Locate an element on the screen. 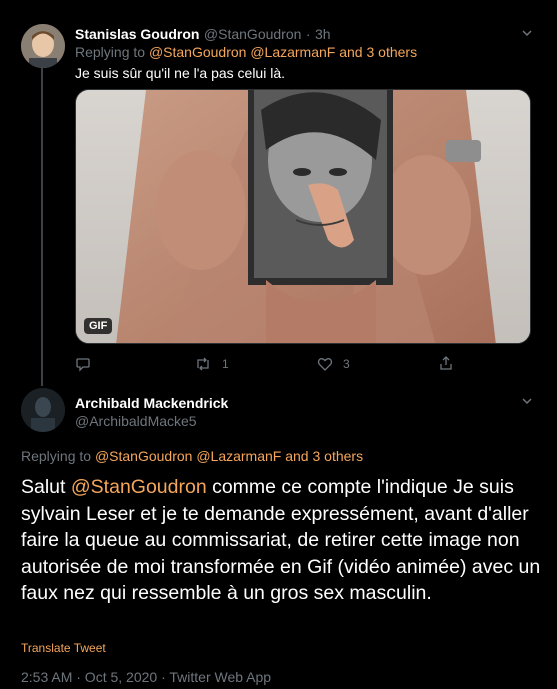 This screenshot has height=689, width=557. retweet-icon is located at coordinates (203, 364).